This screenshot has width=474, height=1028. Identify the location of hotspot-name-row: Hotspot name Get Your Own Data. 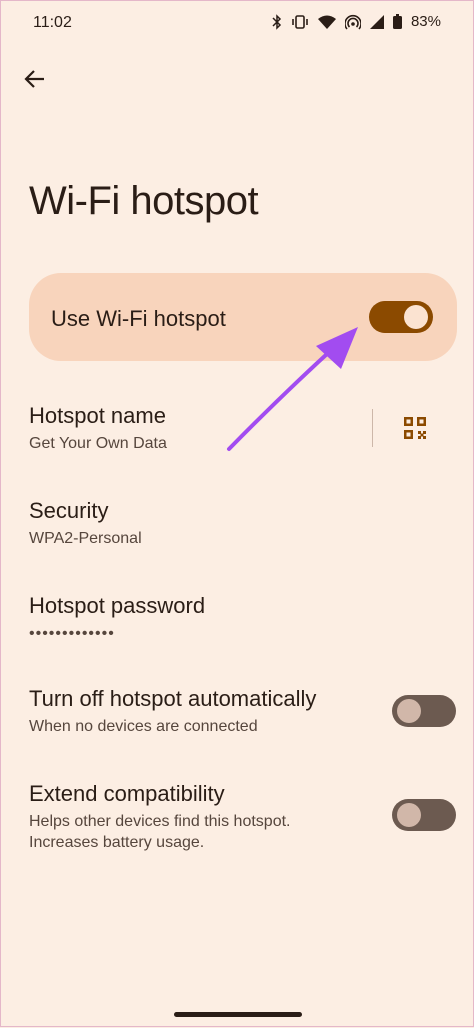
(242, 428).